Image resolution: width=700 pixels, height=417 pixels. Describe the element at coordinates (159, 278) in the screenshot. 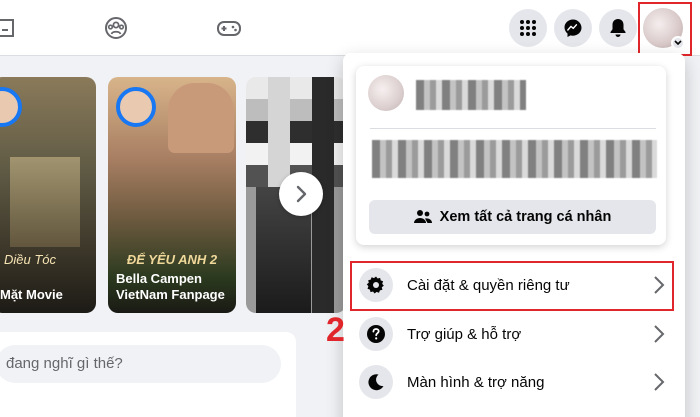

I see `story-label-line1: Bella Campen` at that location.